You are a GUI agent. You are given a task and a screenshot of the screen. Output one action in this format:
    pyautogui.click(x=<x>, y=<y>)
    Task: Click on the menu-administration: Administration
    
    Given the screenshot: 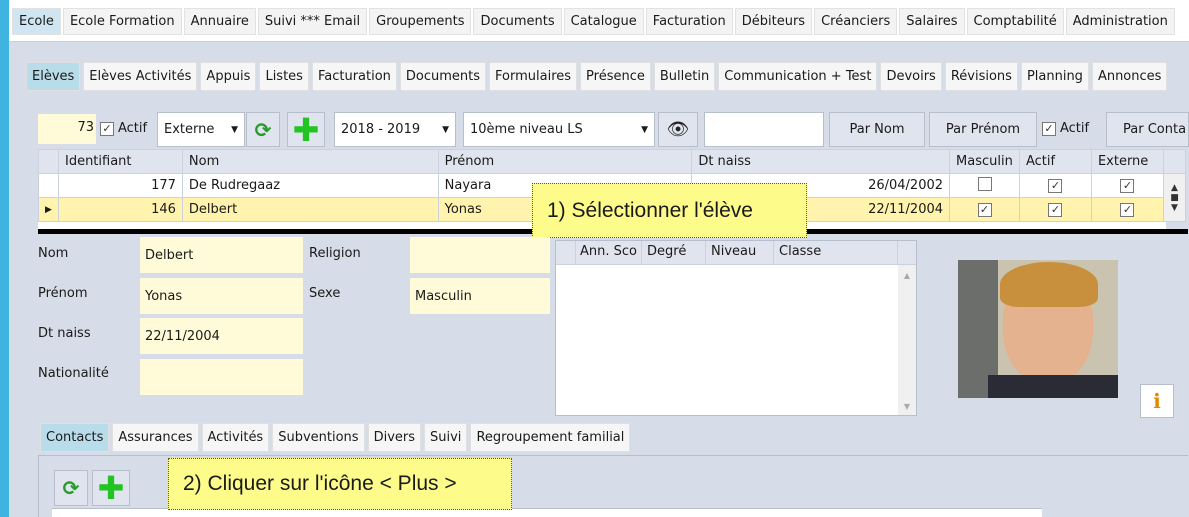 What is the action you would take?
    pyautogui.click(x=1120, y=21)
    